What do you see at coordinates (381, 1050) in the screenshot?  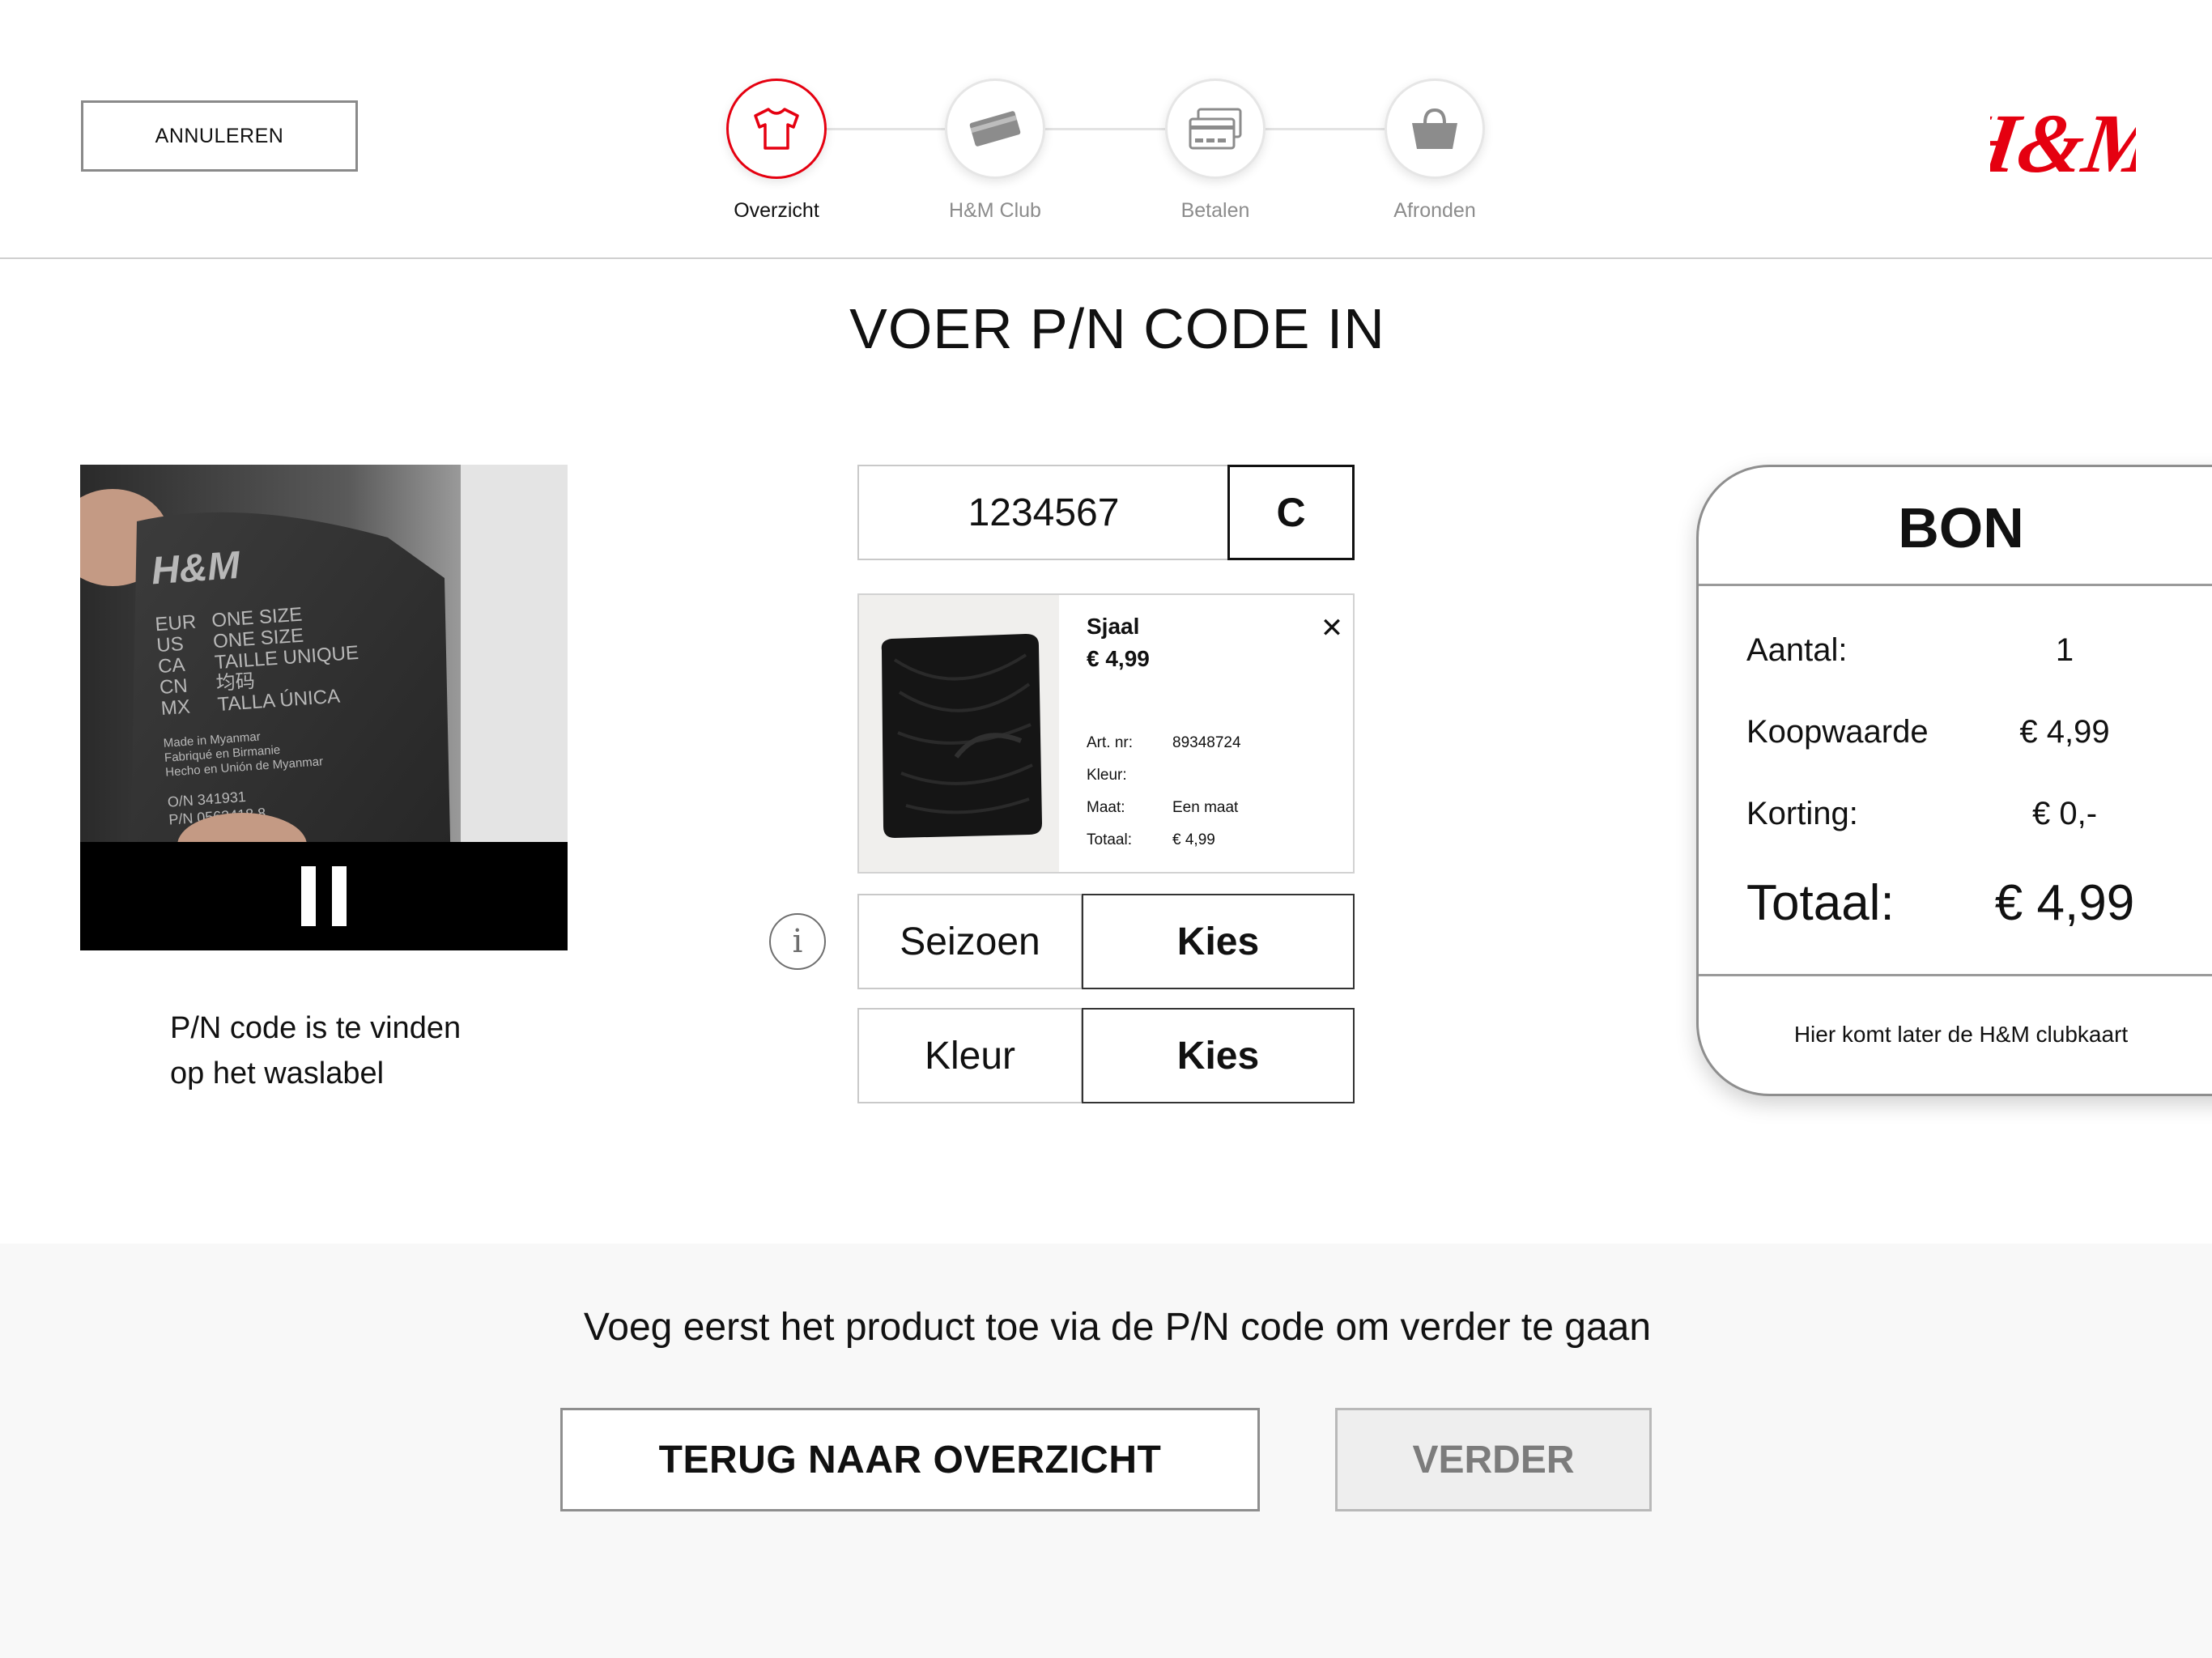 I see `pn-code-hint: P/N code is te vinden op het waslabel` at bounding box center [381, 1050].